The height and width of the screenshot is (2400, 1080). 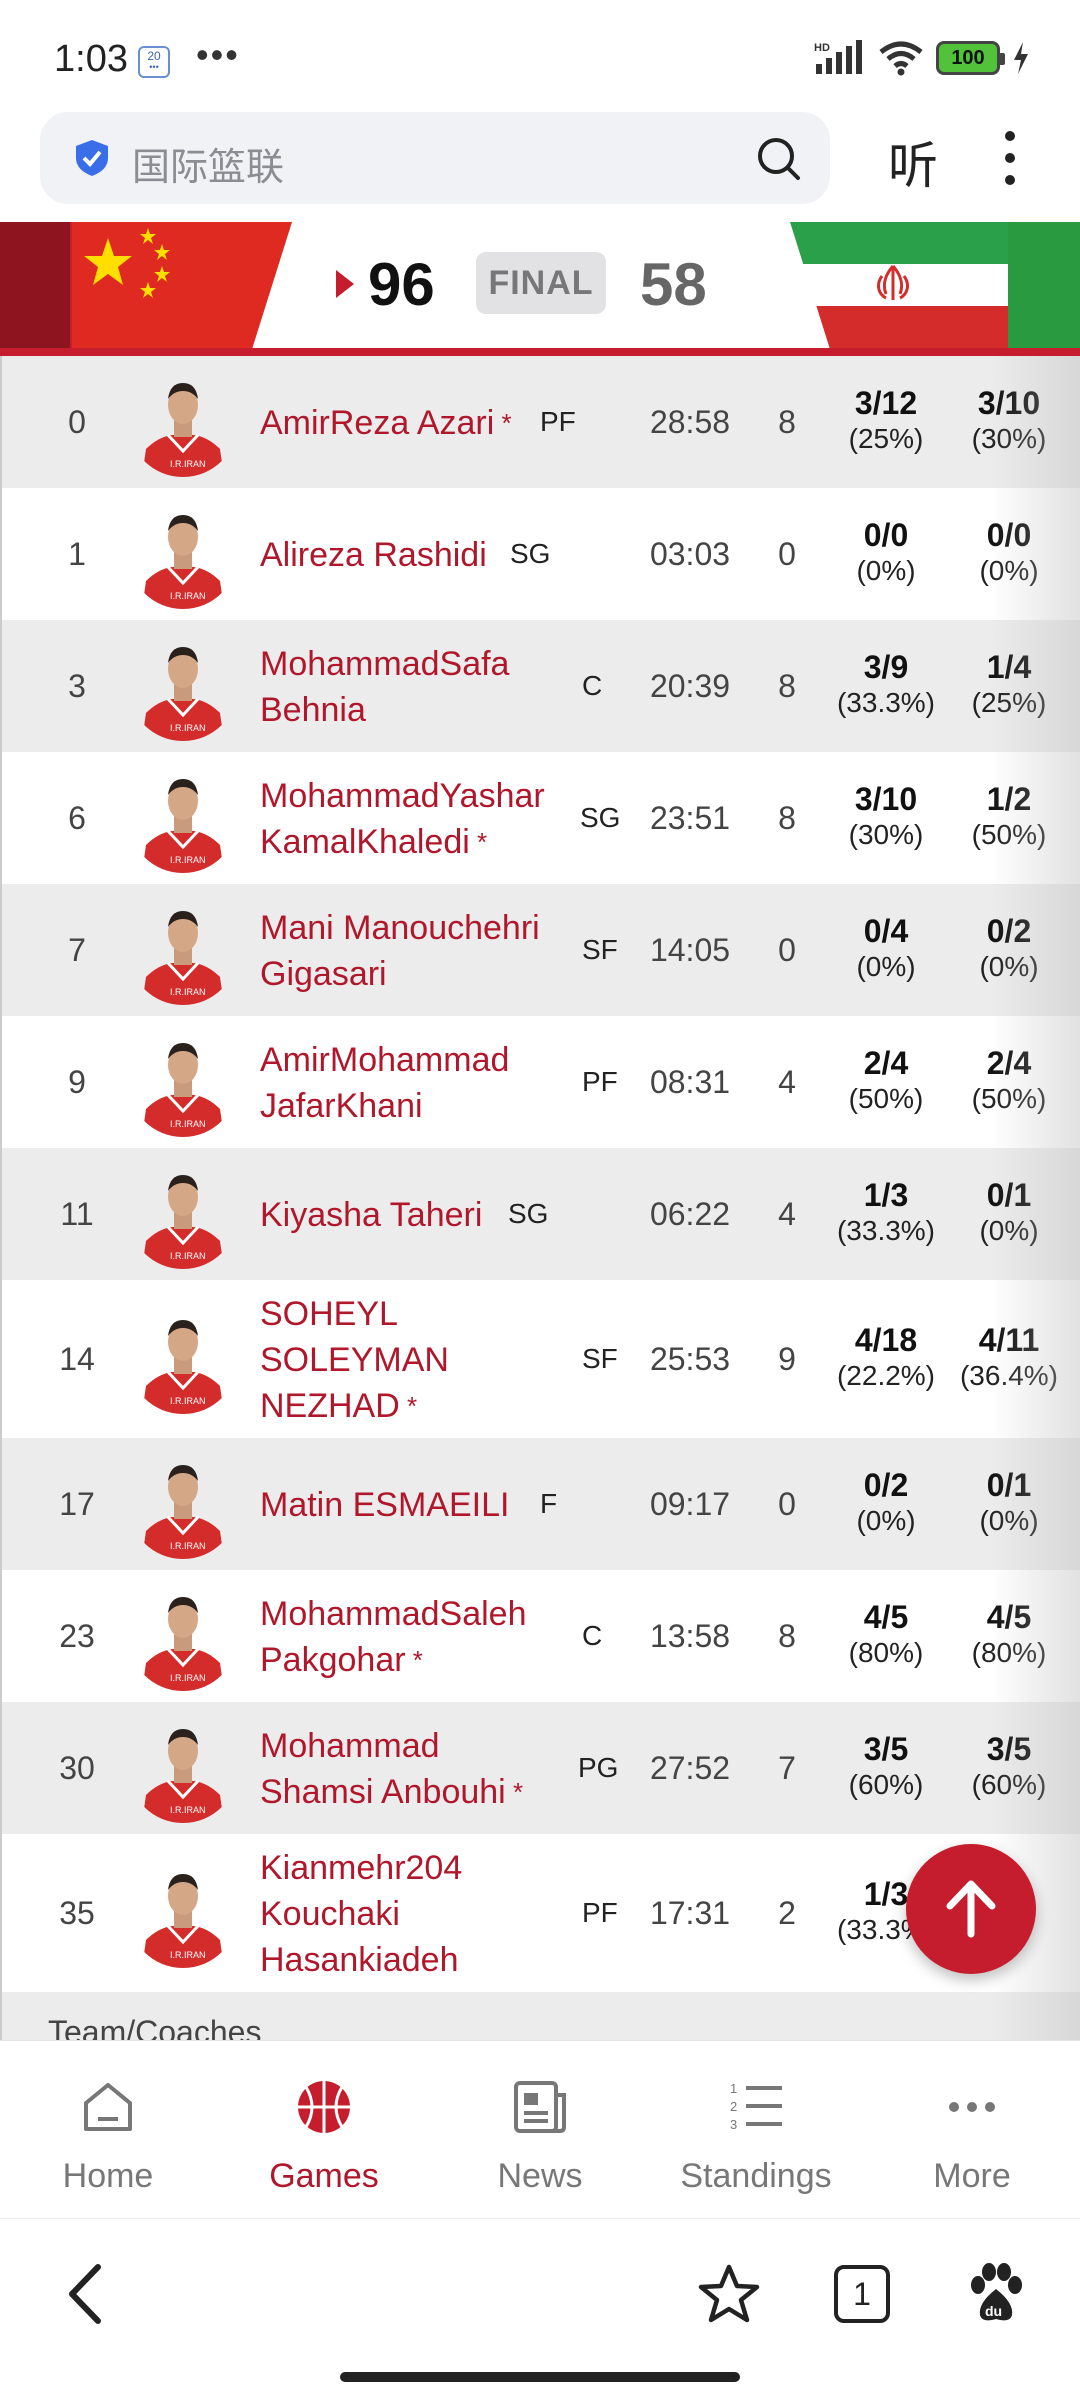 What do you see at coordinates (862, 2294) in the screenshot?
I see `tabs-count-button: 1` at bounding box center [862, 2294].